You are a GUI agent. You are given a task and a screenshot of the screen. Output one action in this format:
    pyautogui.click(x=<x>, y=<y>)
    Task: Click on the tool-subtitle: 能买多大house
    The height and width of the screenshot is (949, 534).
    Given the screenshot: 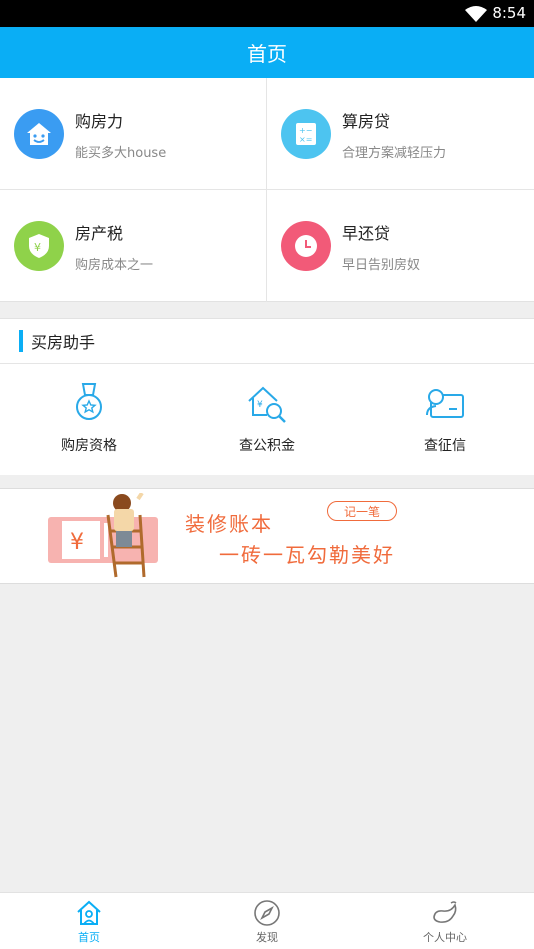 What is the action you would take?
    pyautogui.click(x=121, y=153)
    